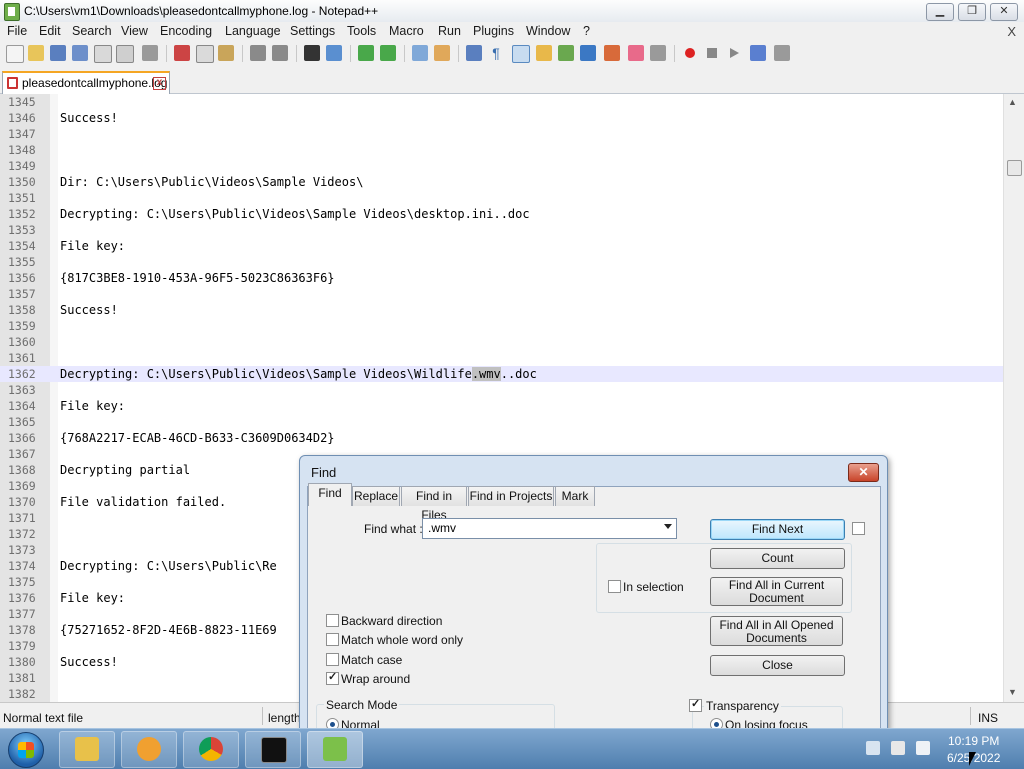  Describe the element at coordinates (712, 53) in the screenshot. I see `stop-macro-icon` at that location.